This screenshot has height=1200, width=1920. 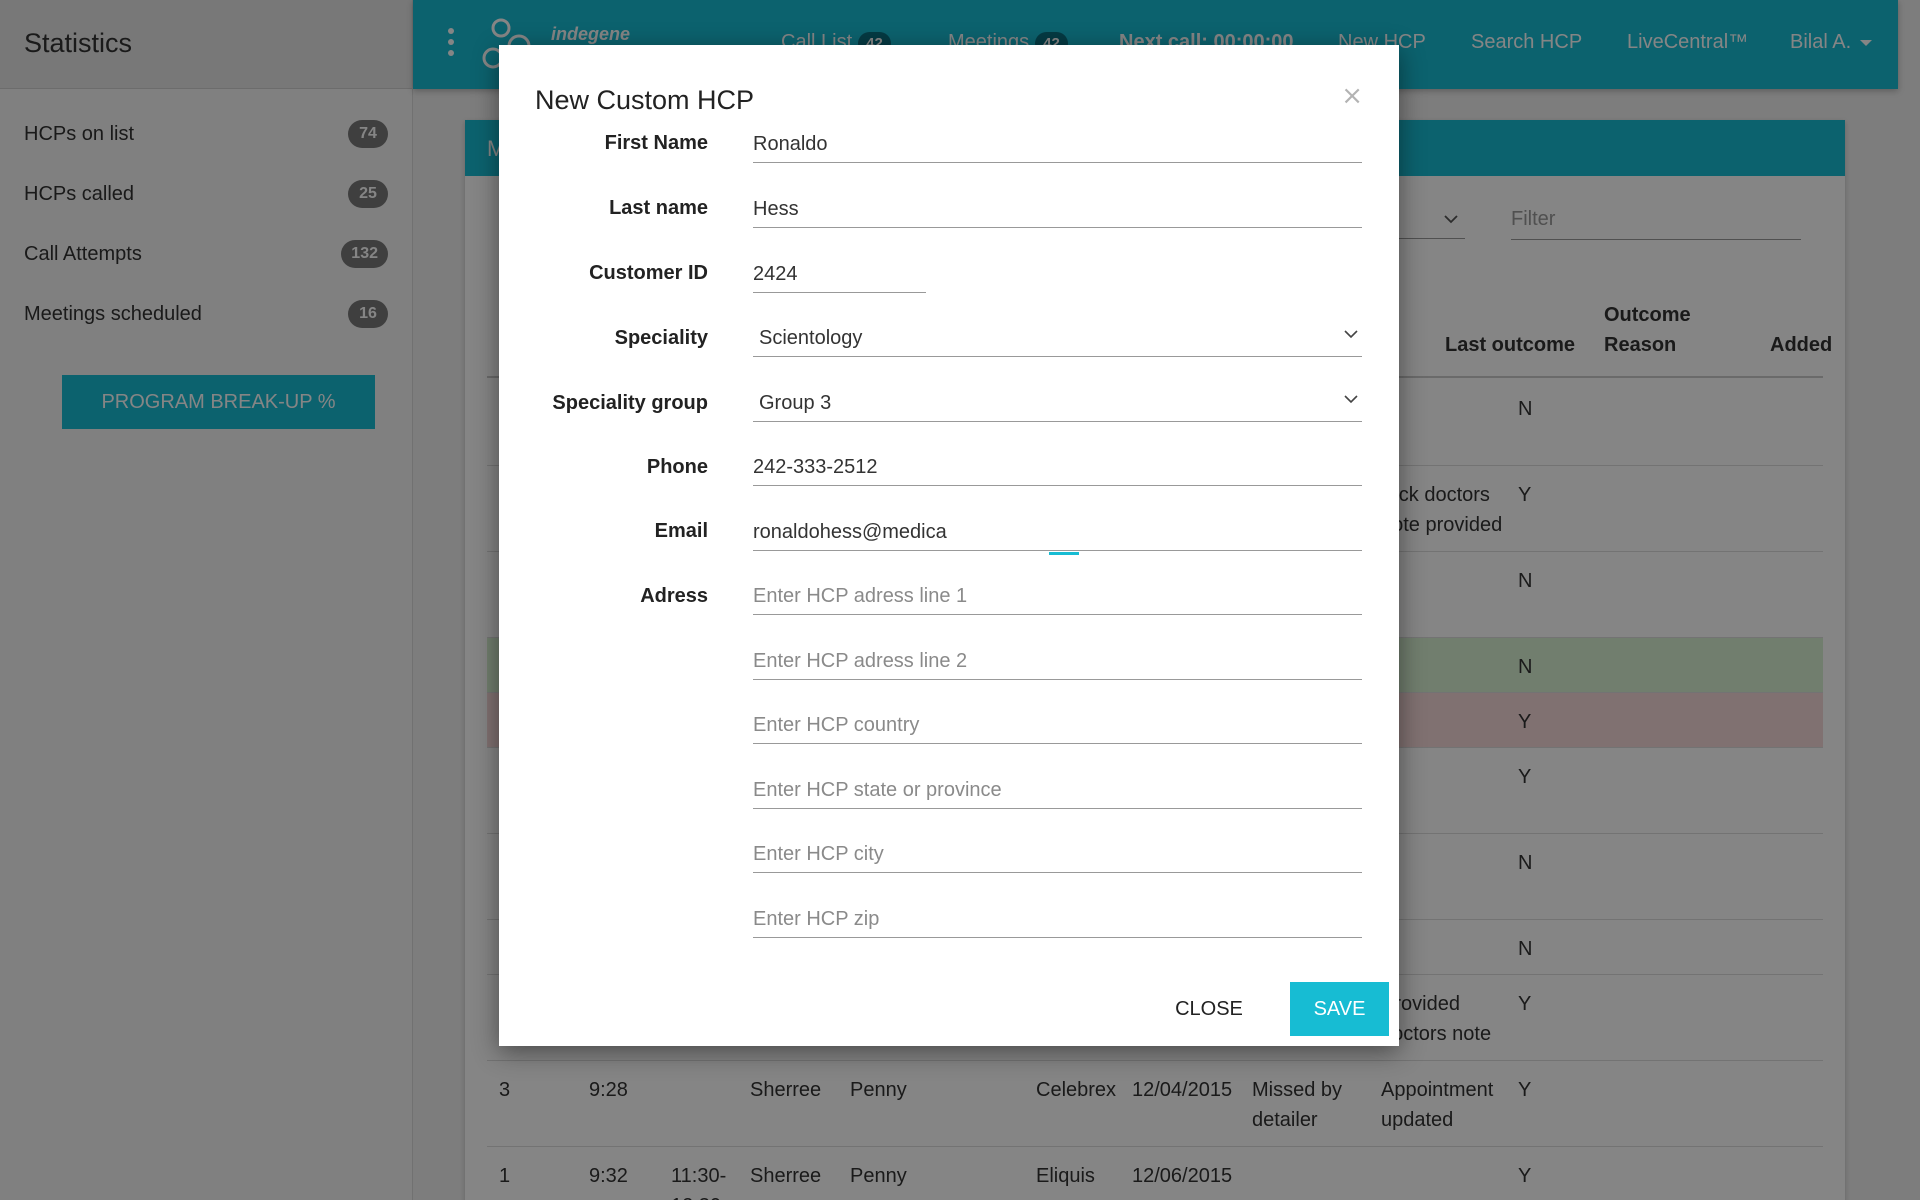 I want to click on zip-input, so click(x=1057, y=917).